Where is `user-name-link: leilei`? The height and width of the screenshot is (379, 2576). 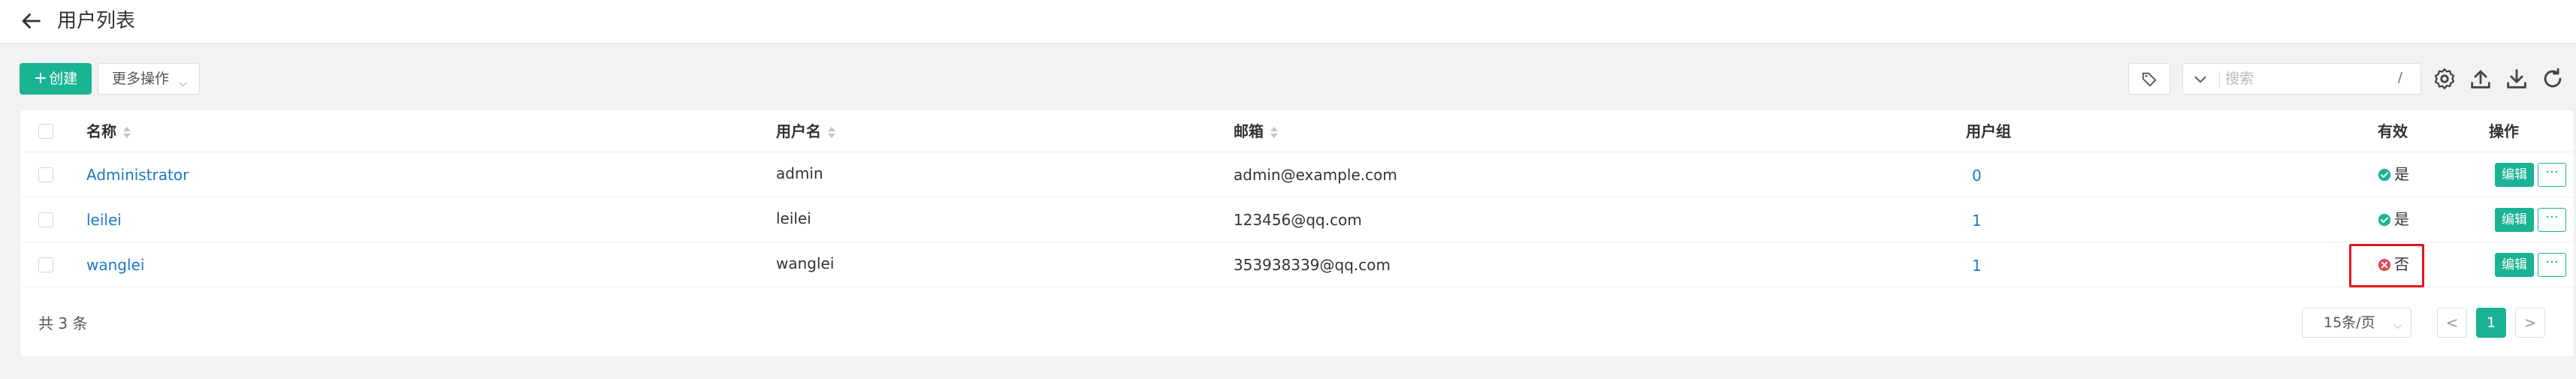
user-name-link: leilei is located at coordinates (104, 220).